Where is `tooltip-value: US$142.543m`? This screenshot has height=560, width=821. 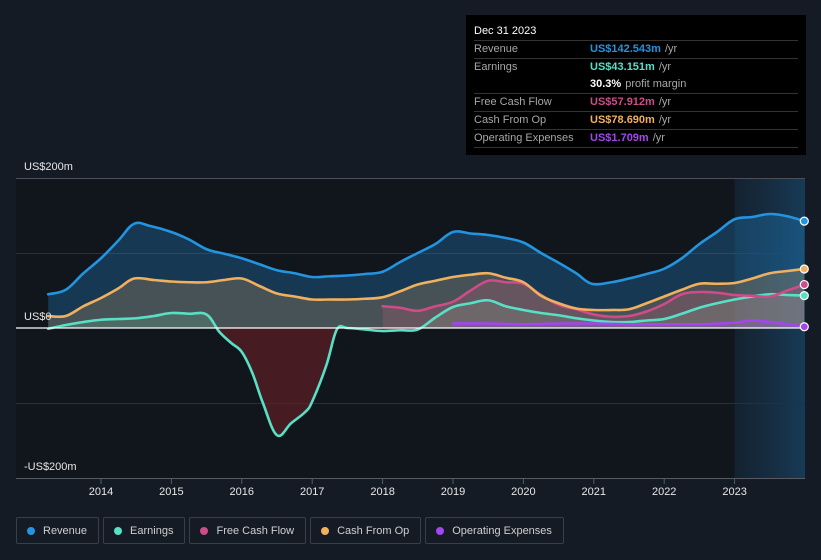 tooltip-value: US$142.543m is located at coordinates (625, 49).